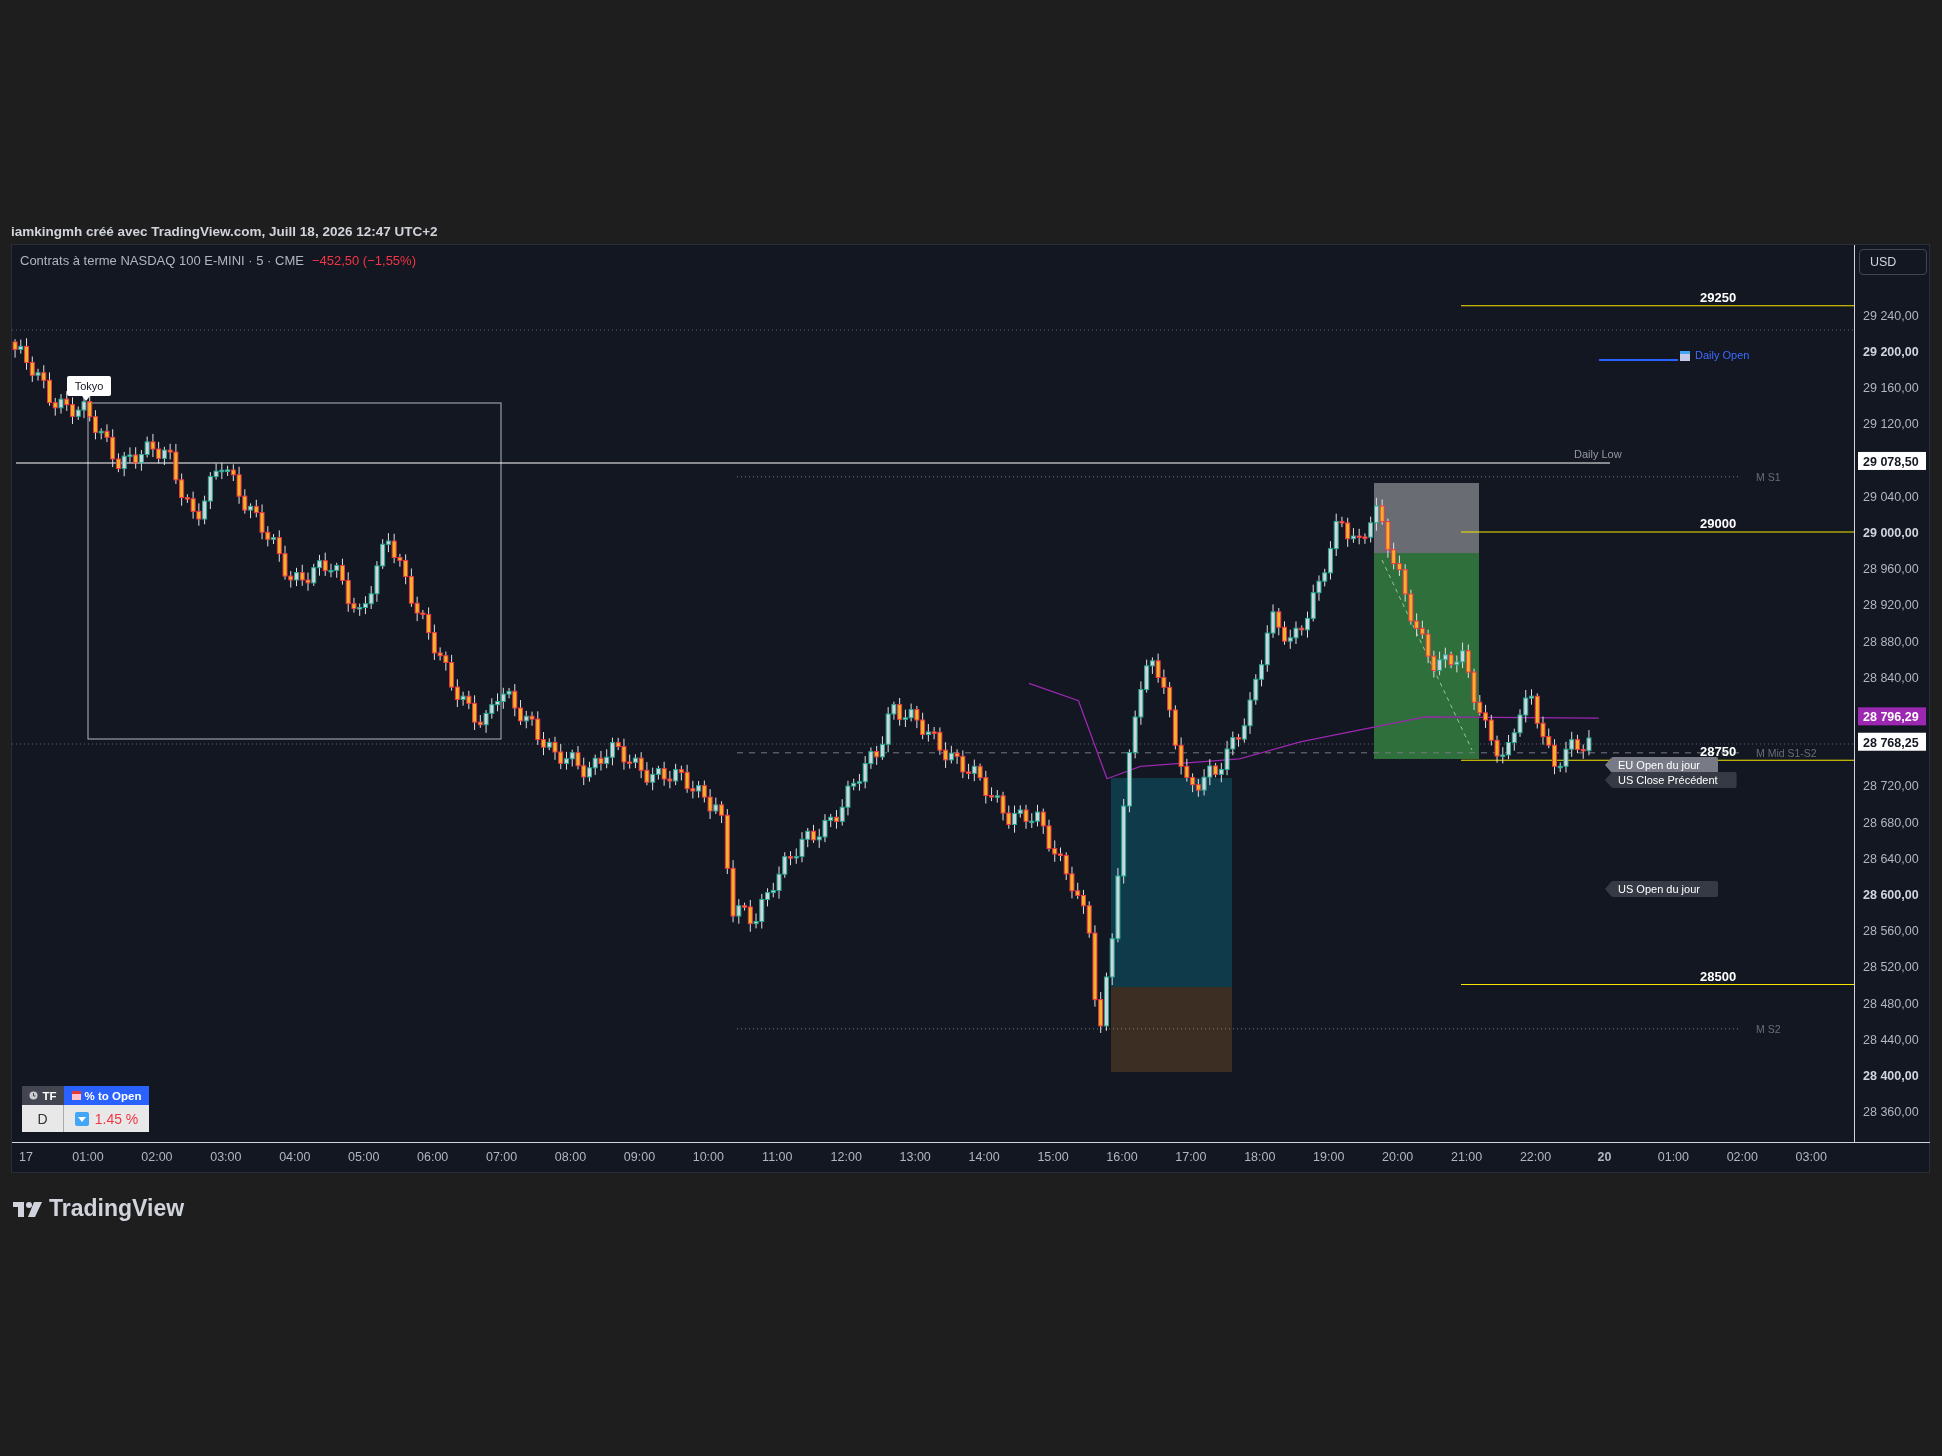 Image resolution: width=1942 pixels, height=1456 pixels. What do you see at coordinates (1891, 641) in the screenshot?
I see `price-tick: 28 880,00` at bounding box center [1891, 641].